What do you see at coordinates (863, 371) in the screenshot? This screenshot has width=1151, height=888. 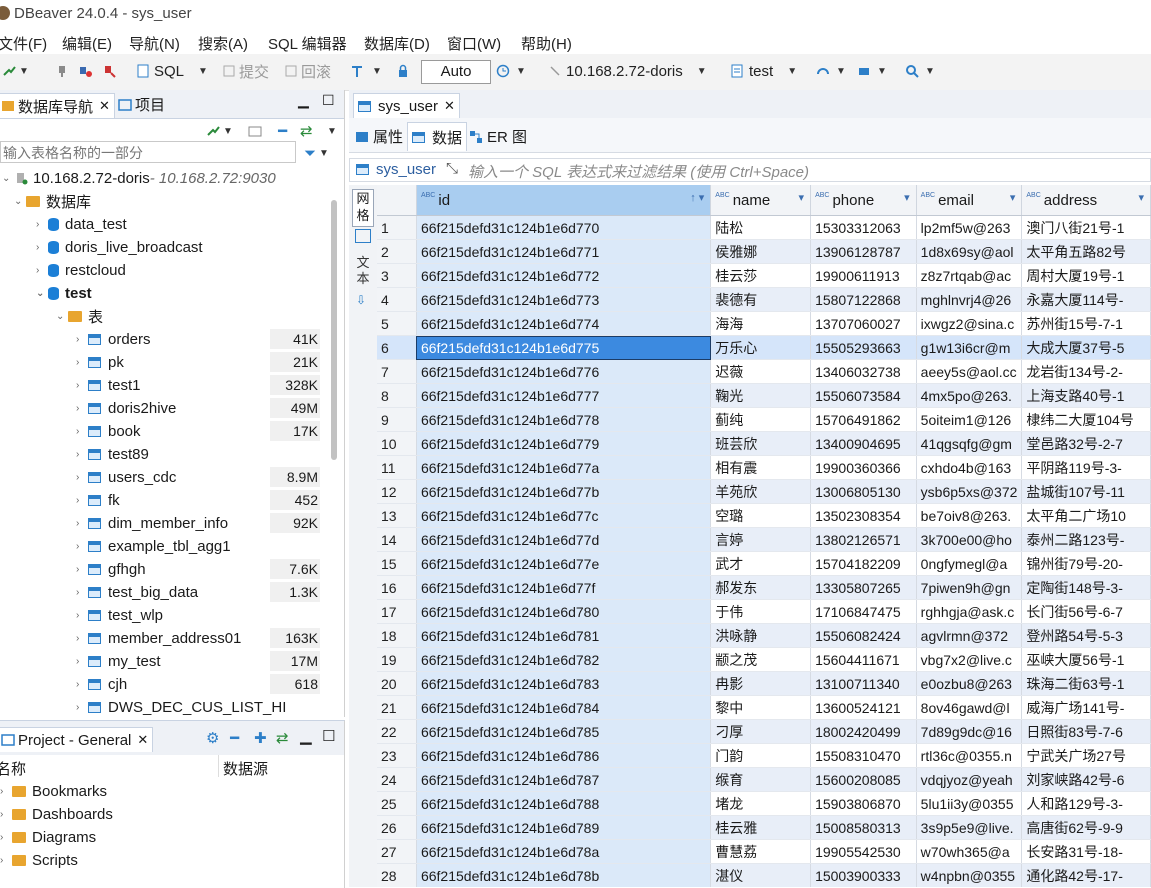 I see `phone-cell: 13406032738` at bounding box center [863, 371].